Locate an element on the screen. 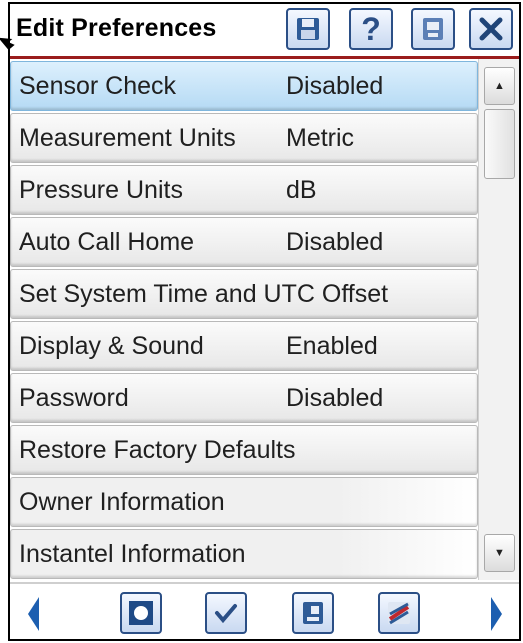 The width and height of the screenshot is (523, 643). help-button: ? is located at coordinates (371, 29).